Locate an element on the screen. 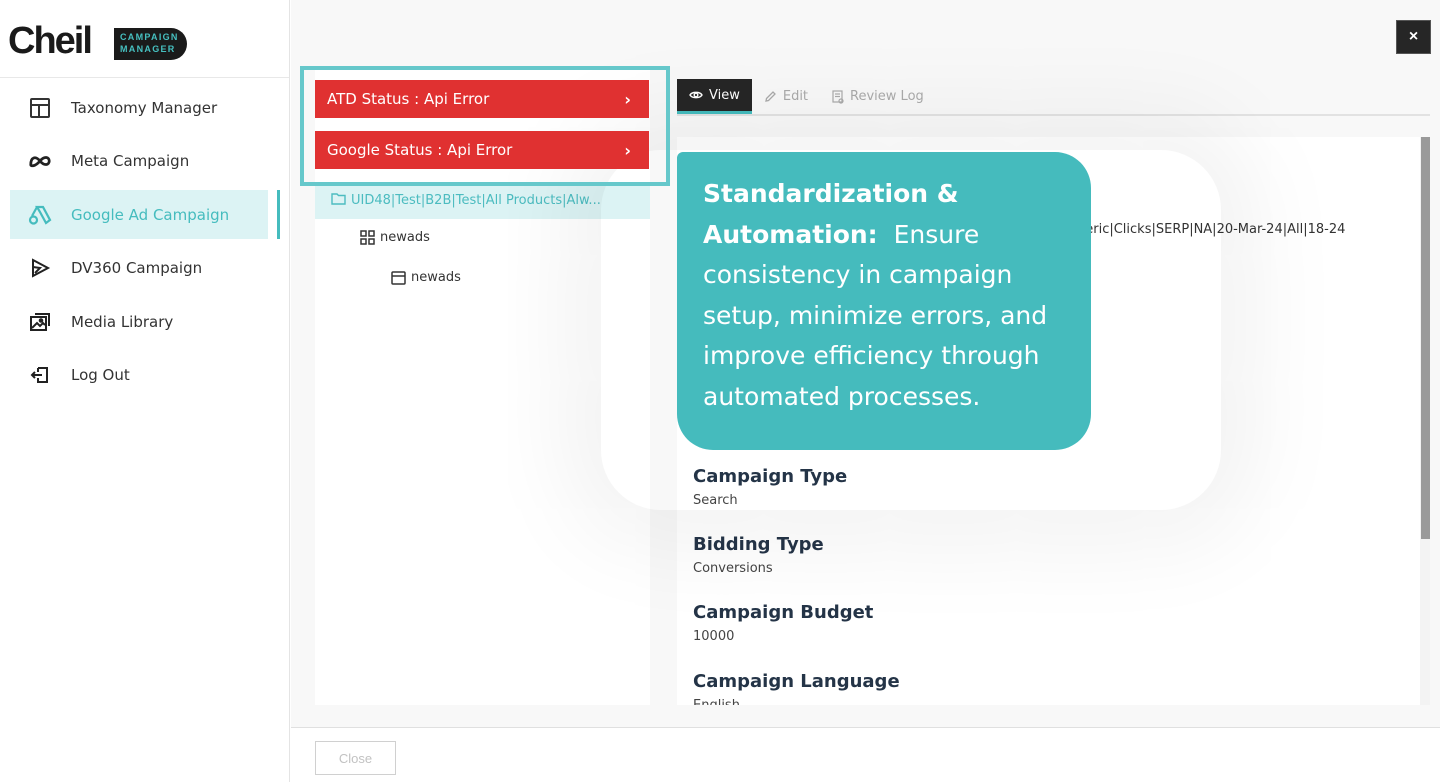 Image resolution: width=1440 pixels, height=782 pixels. close-icon: × is located at coordinates (1413, 36).